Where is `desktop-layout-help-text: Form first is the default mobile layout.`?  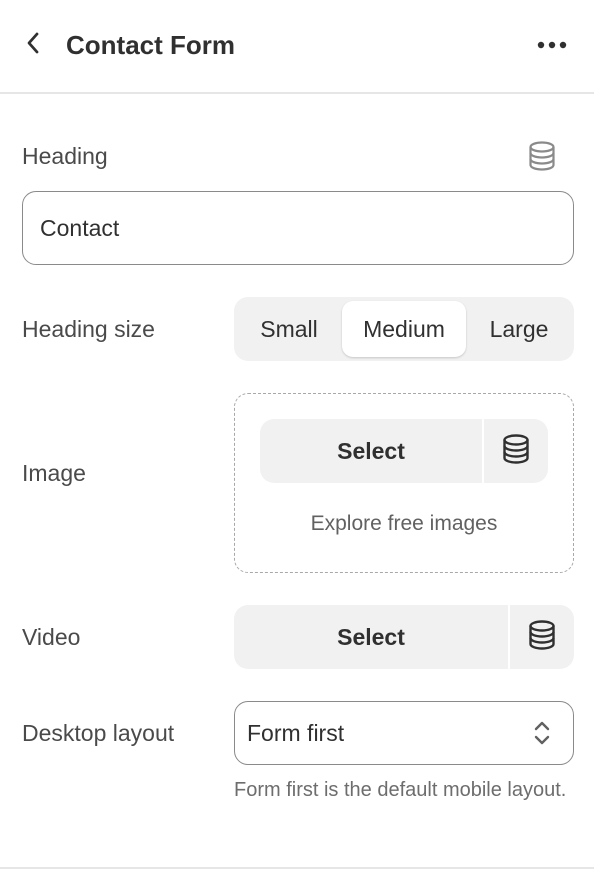 desktop-layout-help-text: Form first is the default mobile layout. is located at coordinates (400, 790).